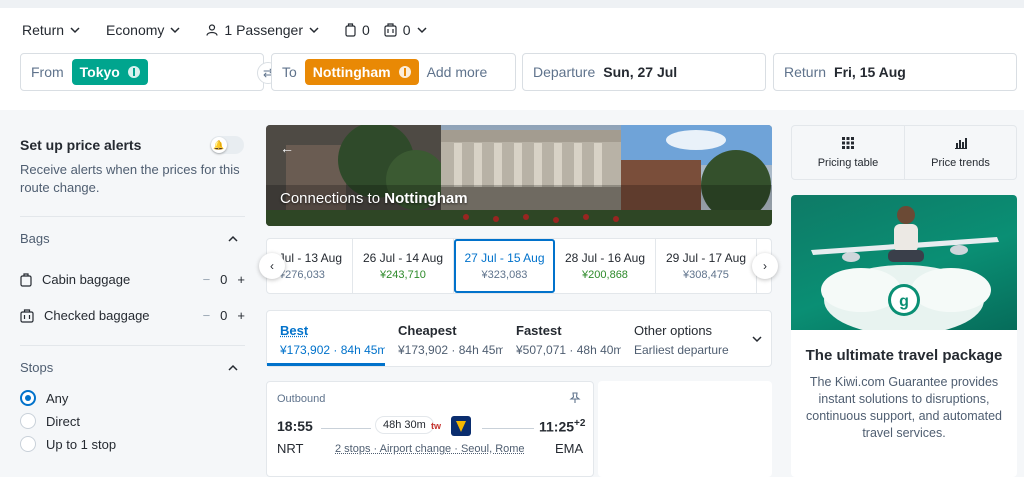 The image size is (1024, 477). What do you see at coordinates (132, 367) in the screenshot?
I see `stops-header: Stops` at bounding box center [132, 367].